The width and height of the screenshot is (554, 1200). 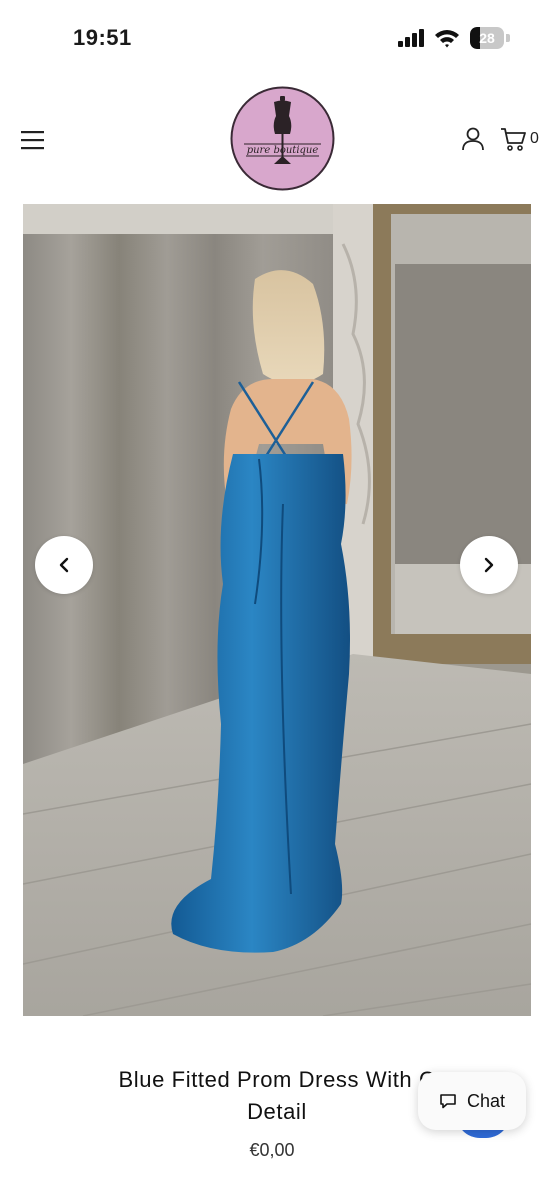 I want to click on account-button, so click(x=473, y=139).